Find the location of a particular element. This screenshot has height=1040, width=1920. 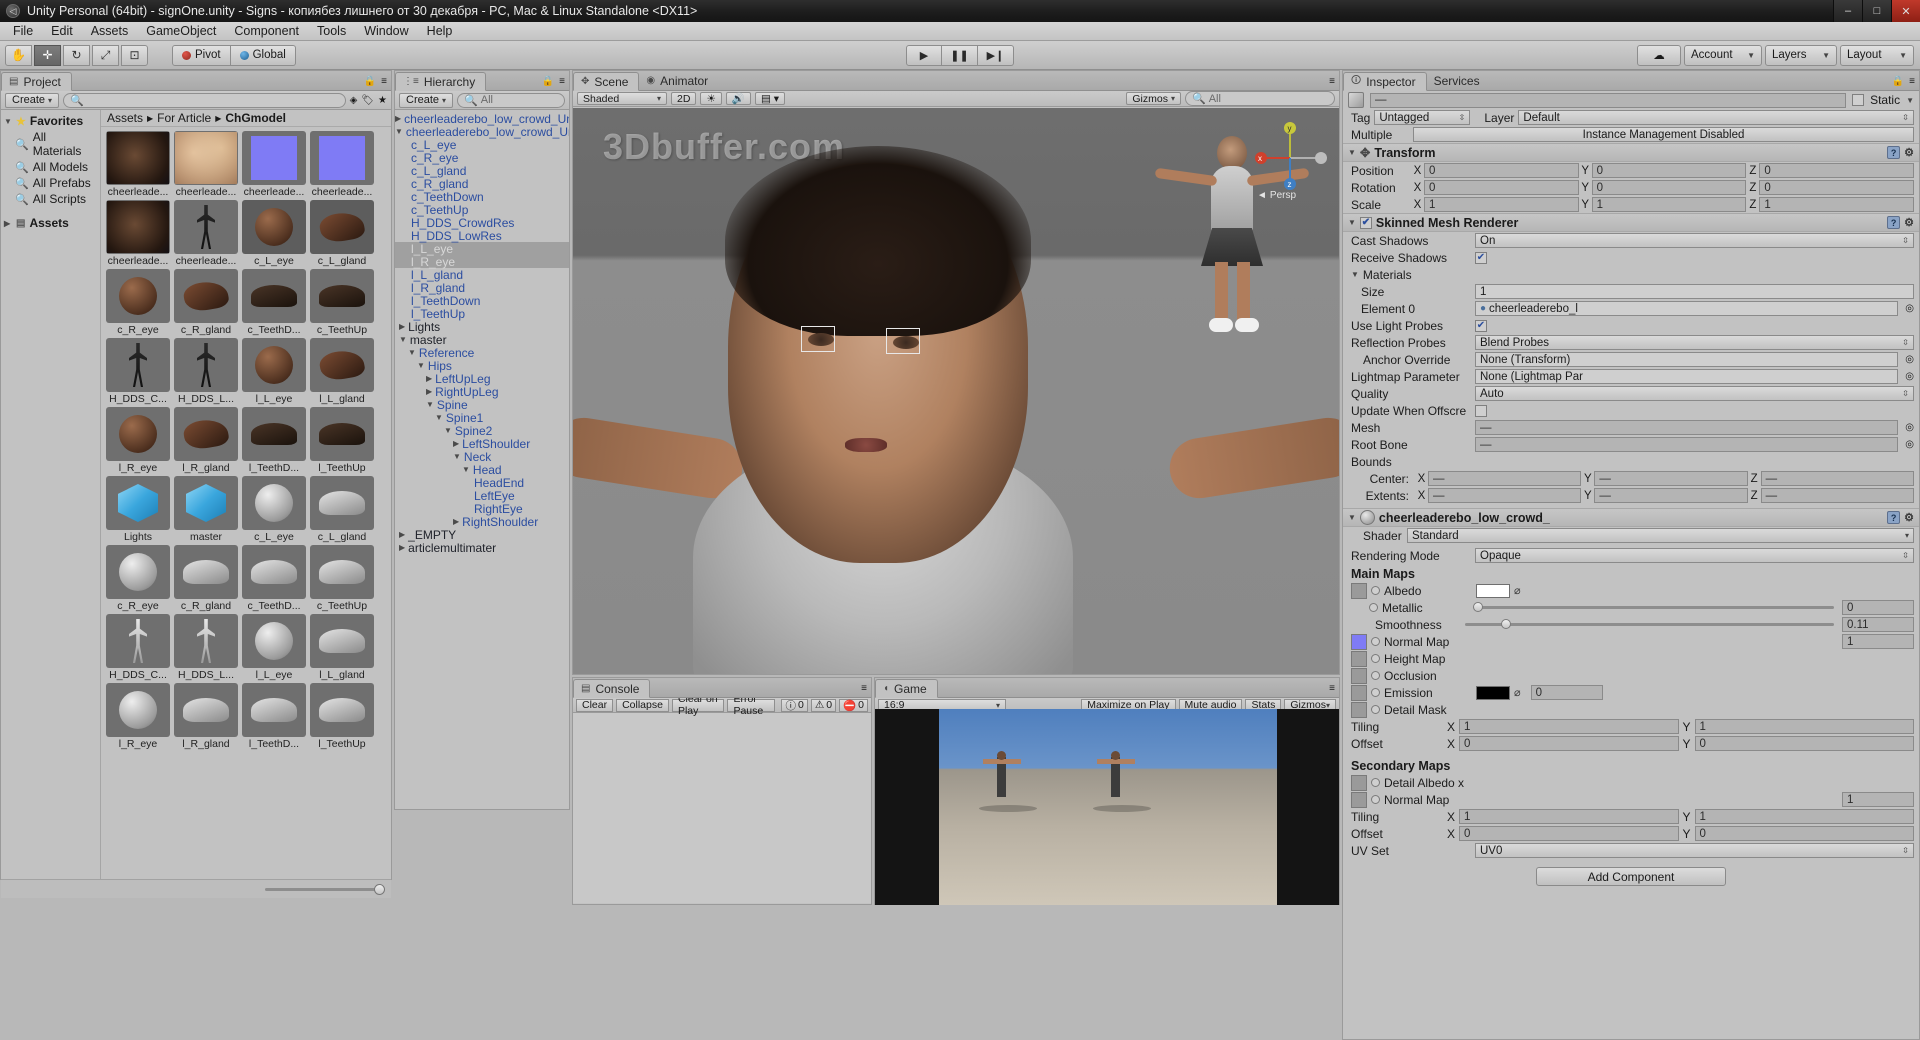

pivot-toggle: Pivot is located at coordinates (201, 55).